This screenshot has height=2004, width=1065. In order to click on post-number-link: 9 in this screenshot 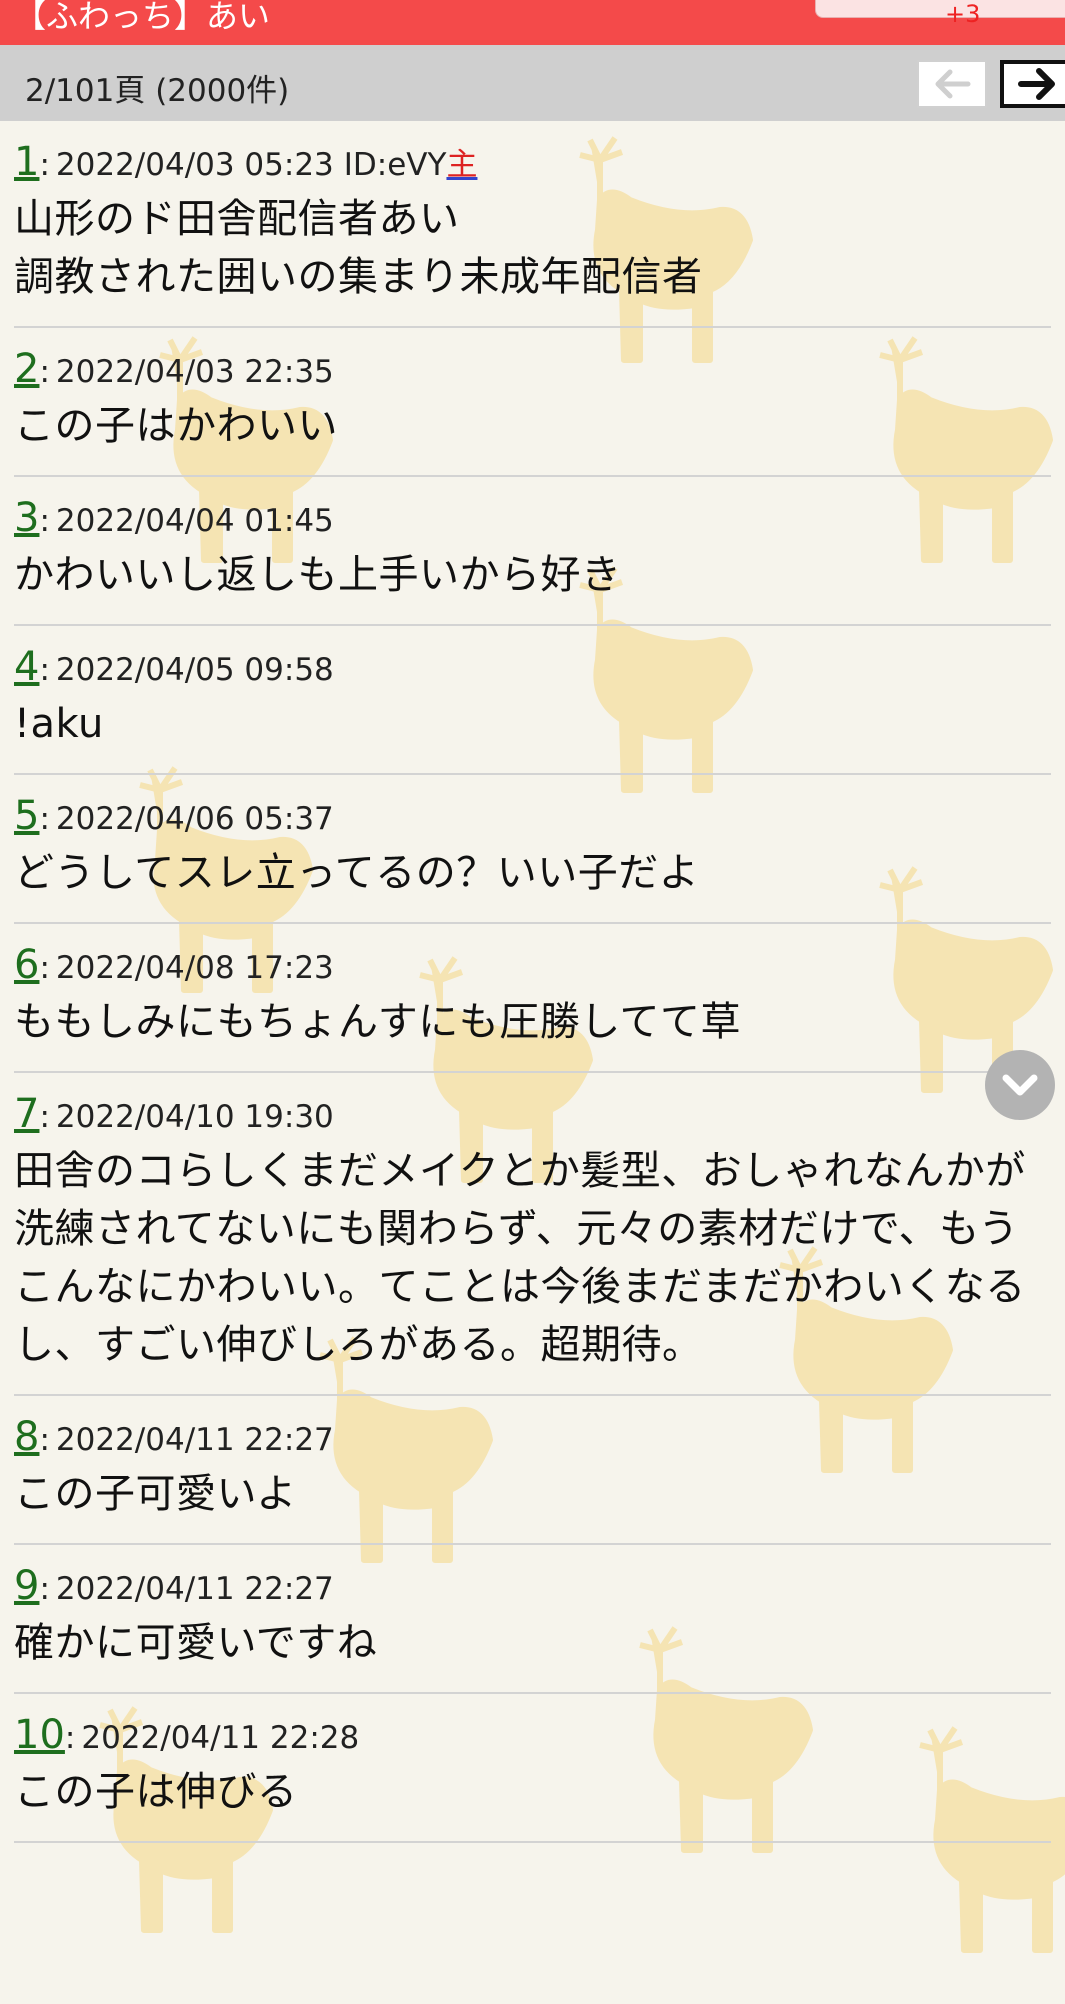, I will do `click(26, 1586)`.